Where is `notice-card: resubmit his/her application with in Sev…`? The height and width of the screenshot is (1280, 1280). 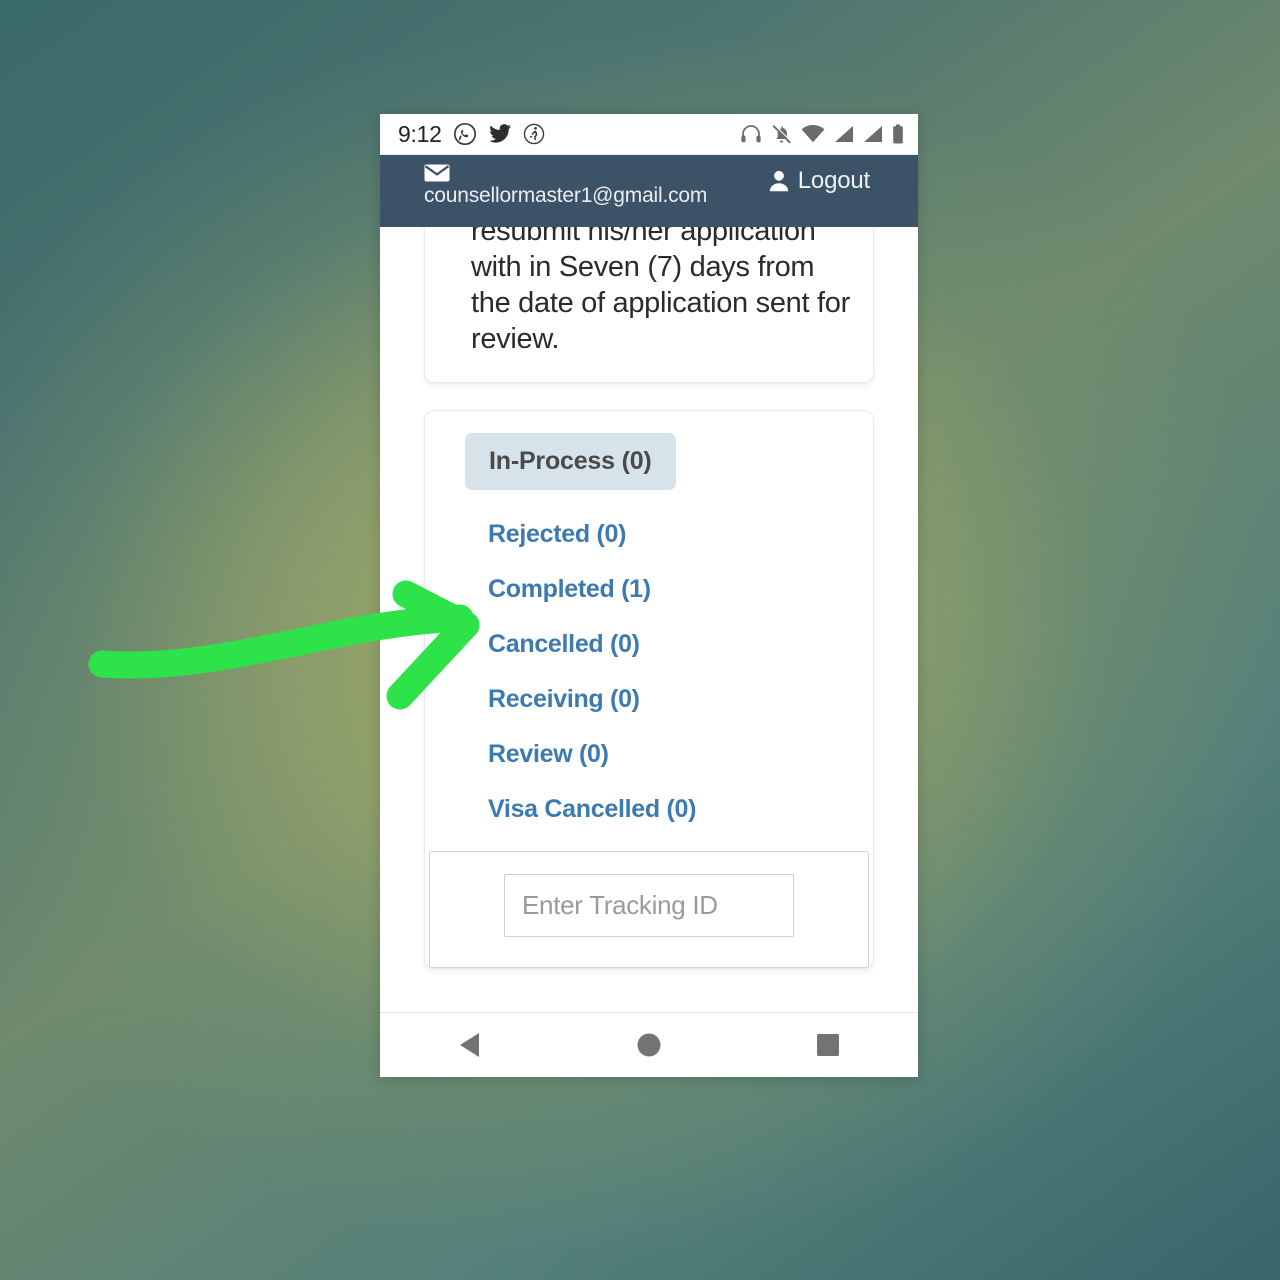
notice-card: resubmit his/her application with in Sev… is located at coordinates (649, 305).